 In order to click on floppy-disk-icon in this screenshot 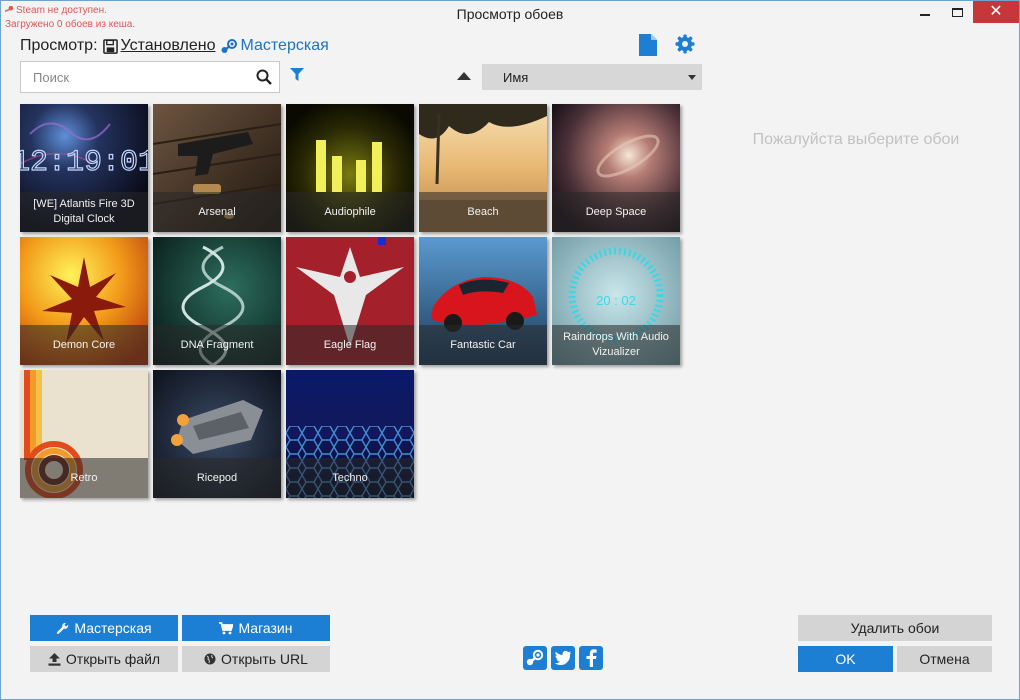, I will do `click(110, 46)`.